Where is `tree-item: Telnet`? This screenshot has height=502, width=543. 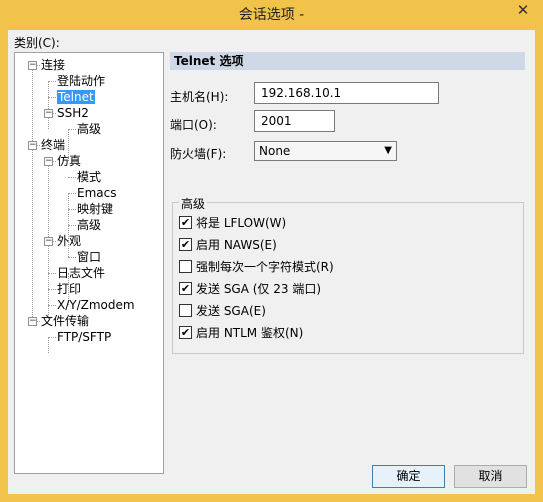 tree-item: Telnet is located at coordinates (76, 97).